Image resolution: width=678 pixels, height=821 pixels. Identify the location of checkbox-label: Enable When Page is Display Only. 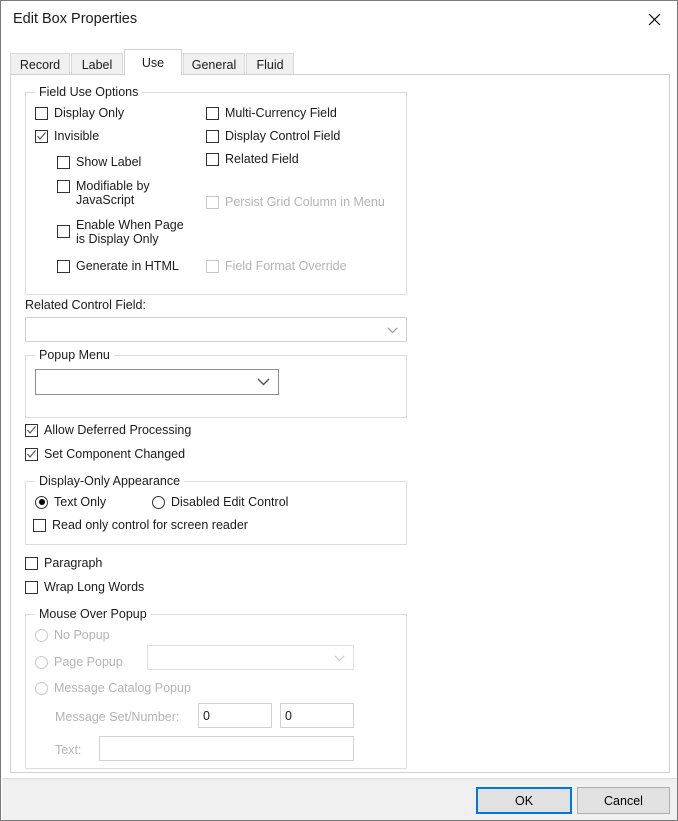
(130, 232).